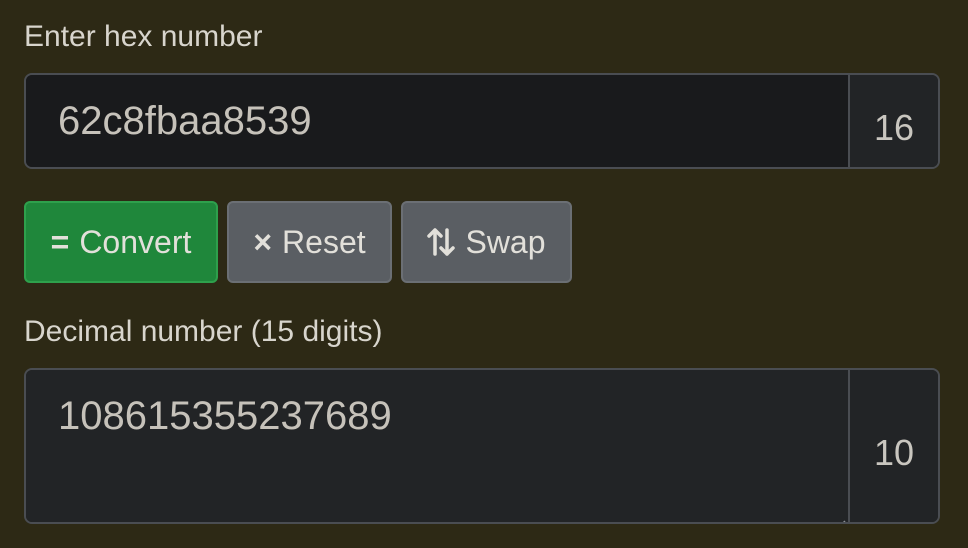 This screenshot has height=548, width=968. Describe the element at coordinates (441, 242) in the screenshot. I see `up-down-arrows-icon` at that location.